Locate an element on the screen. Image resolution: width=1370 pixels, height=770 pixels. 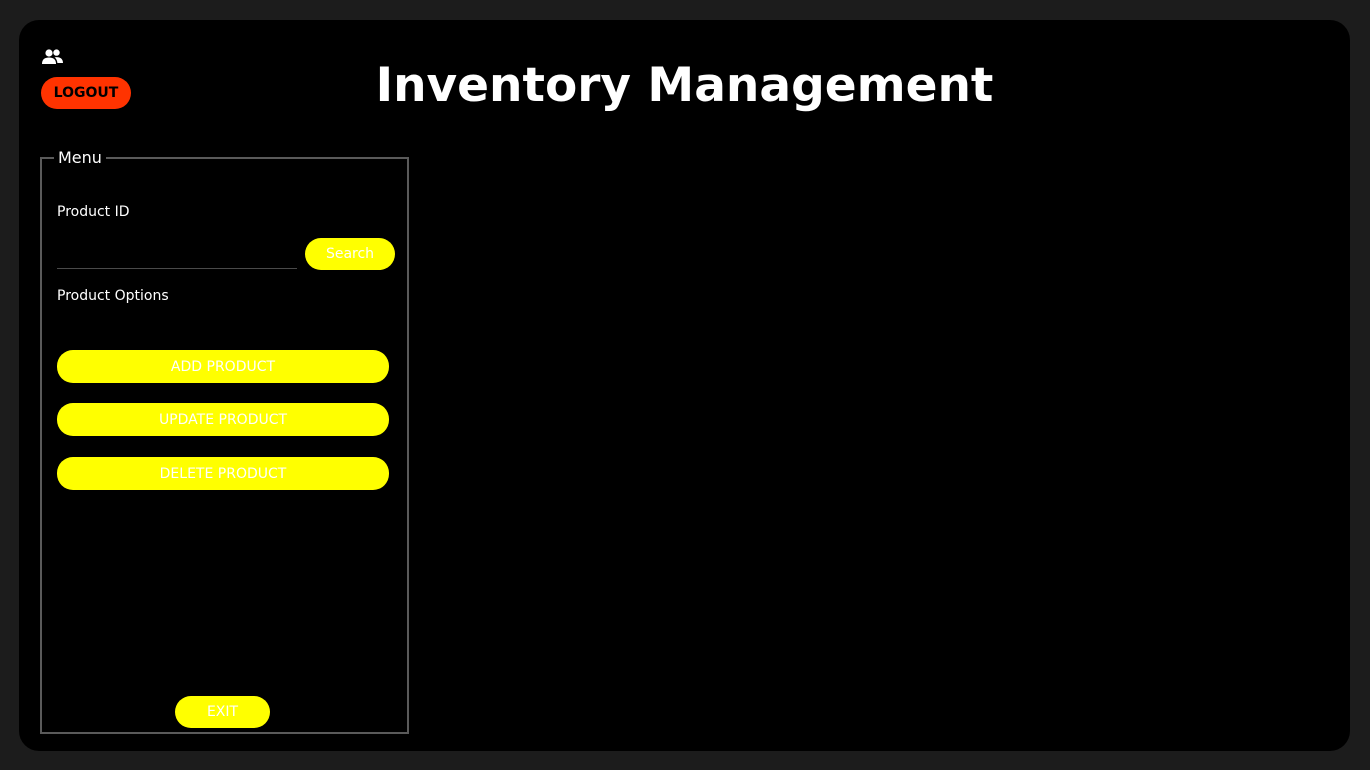
update-product-button: UPDATE PRODUCT is located at coordinates (223, 419).